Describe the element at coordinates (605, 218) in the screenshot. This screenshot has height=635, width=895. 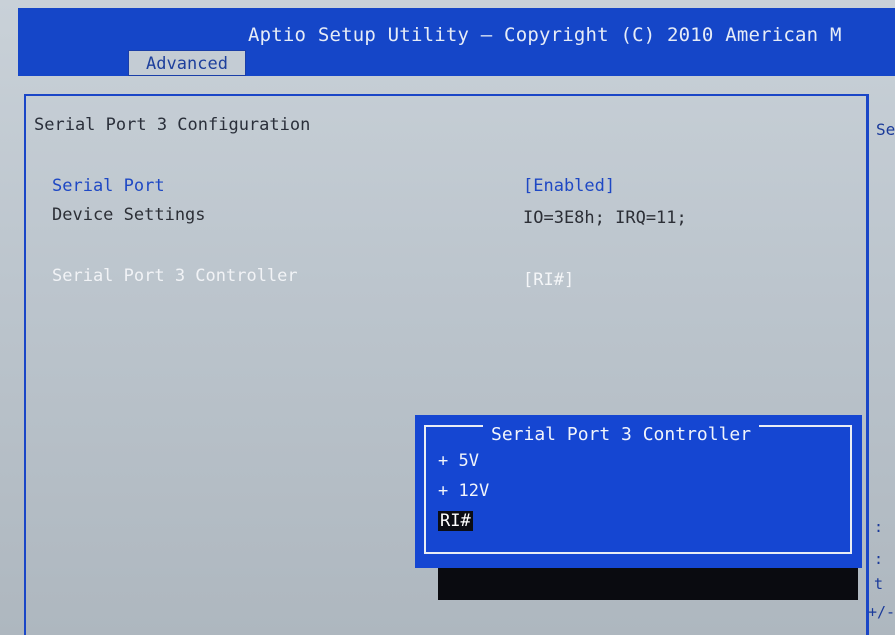
I see `setting-device-settings-value: IO=3E8h; IRQ=11;` at that location.